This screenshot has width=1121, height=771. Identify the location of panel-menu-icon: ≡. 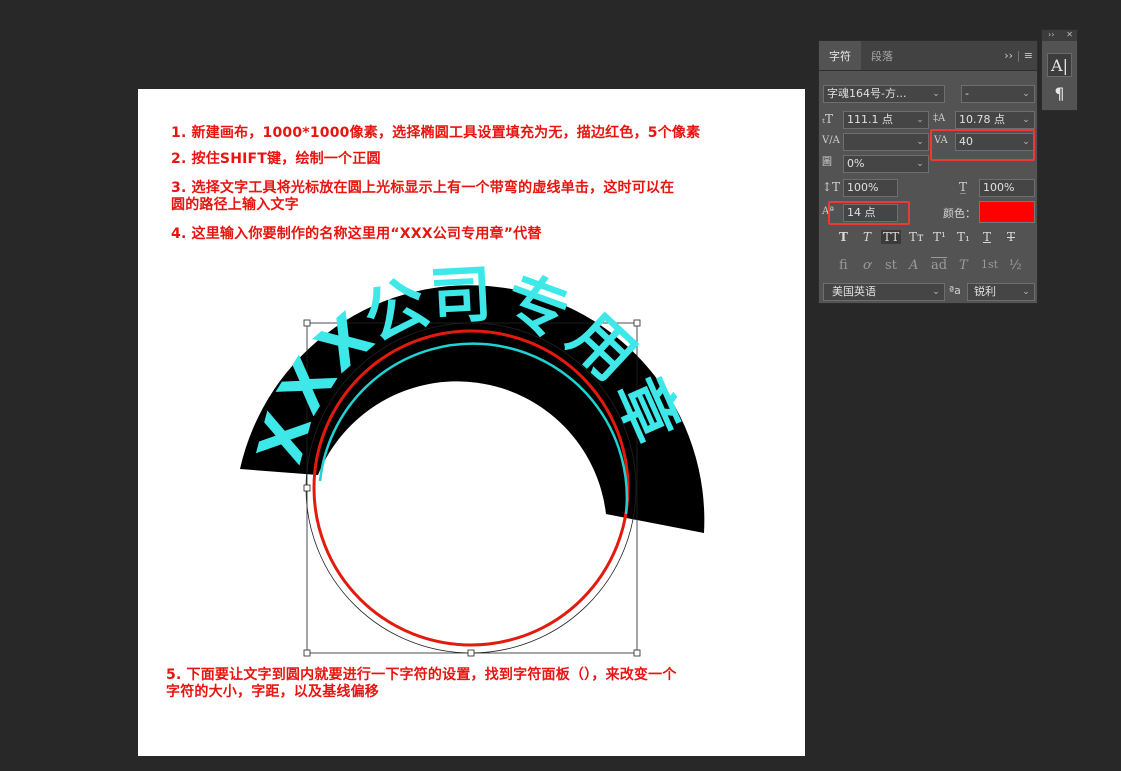
(1028, 55).